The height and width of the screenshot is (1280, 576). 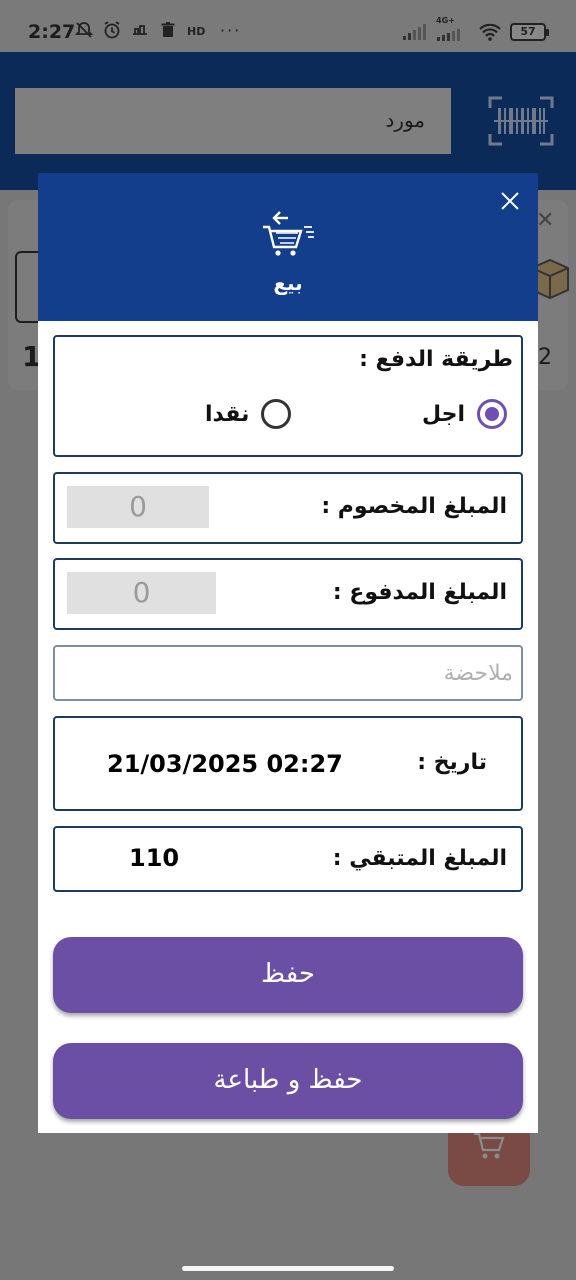 What do you see at coordinates (168, 29) in the screenshot?
I see `trash-icon` at bounding box center [168, 29].